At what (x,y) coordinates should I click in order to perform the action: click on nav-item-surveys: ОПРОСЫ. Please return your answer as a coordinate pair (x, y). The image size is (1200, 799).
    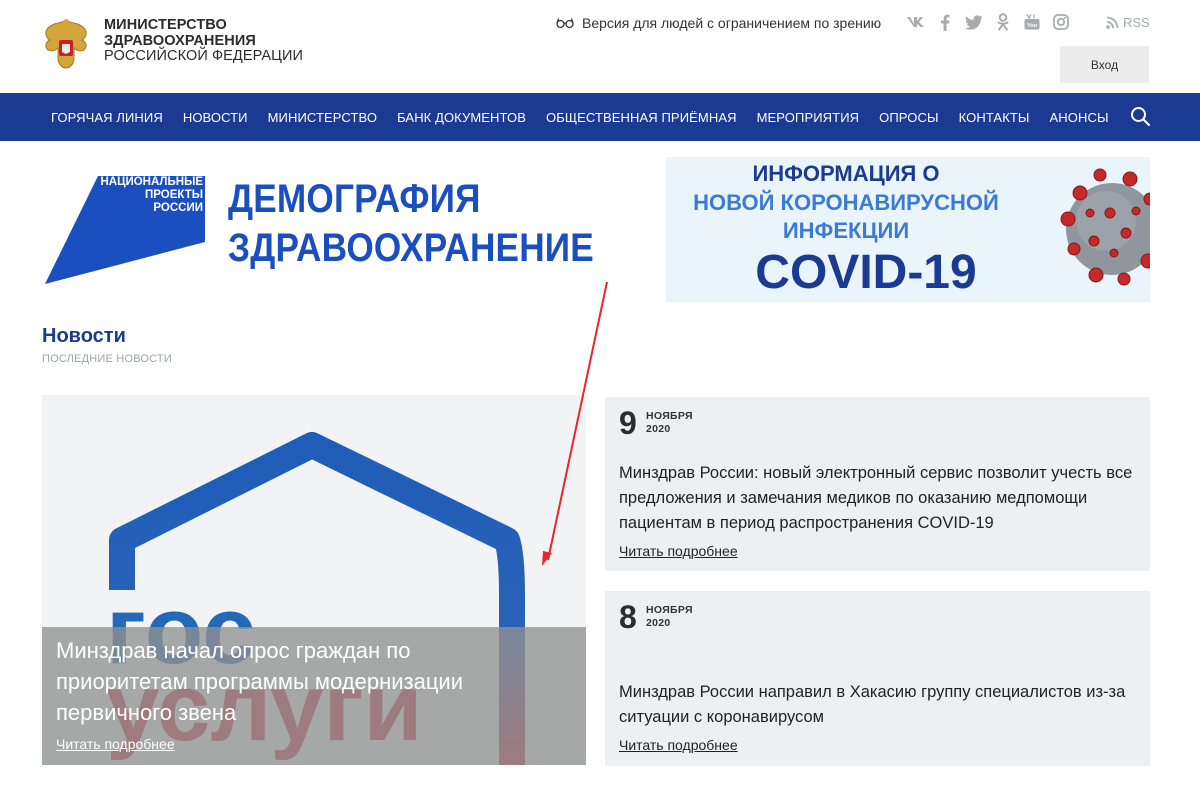
    Looking at the image, I should click on (908, 117).